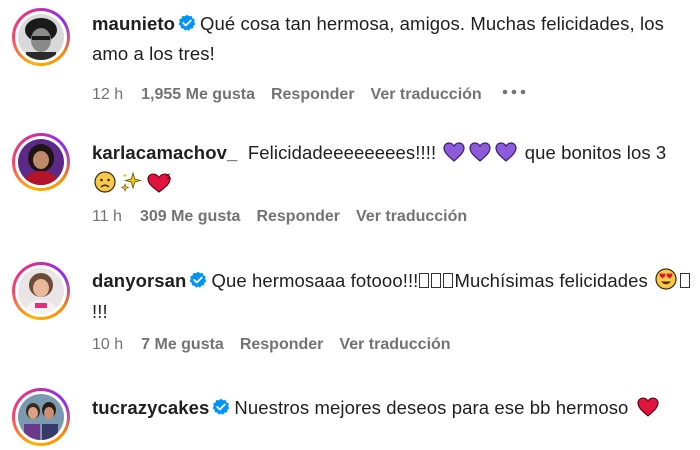 The width and height of the screenshot is (700, 450). What do you see at coordinates (595, 152) in the screenshot?
I see `comment-text-2: que bonitos los 3` at bounding box center [595, 152].